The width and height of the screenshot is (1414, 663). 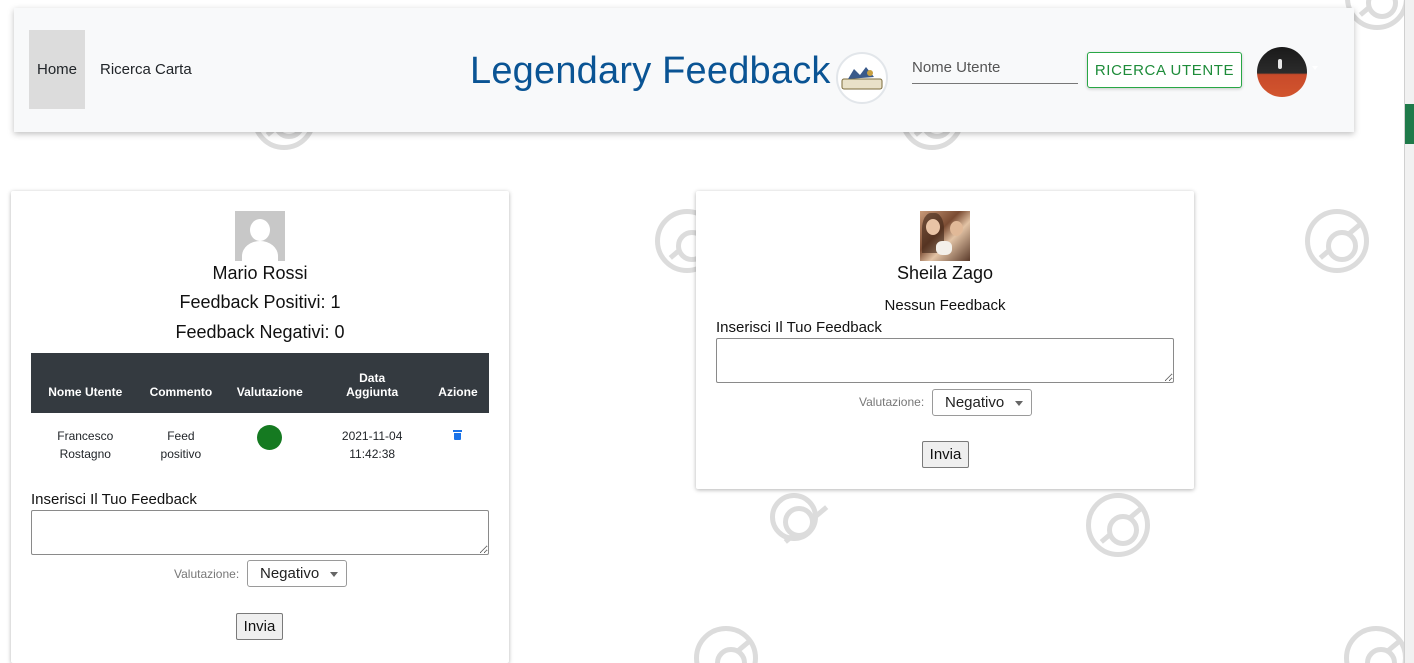 I want to click on no-feedback-text: Nessun Feedback, so click(x=945, y=305).